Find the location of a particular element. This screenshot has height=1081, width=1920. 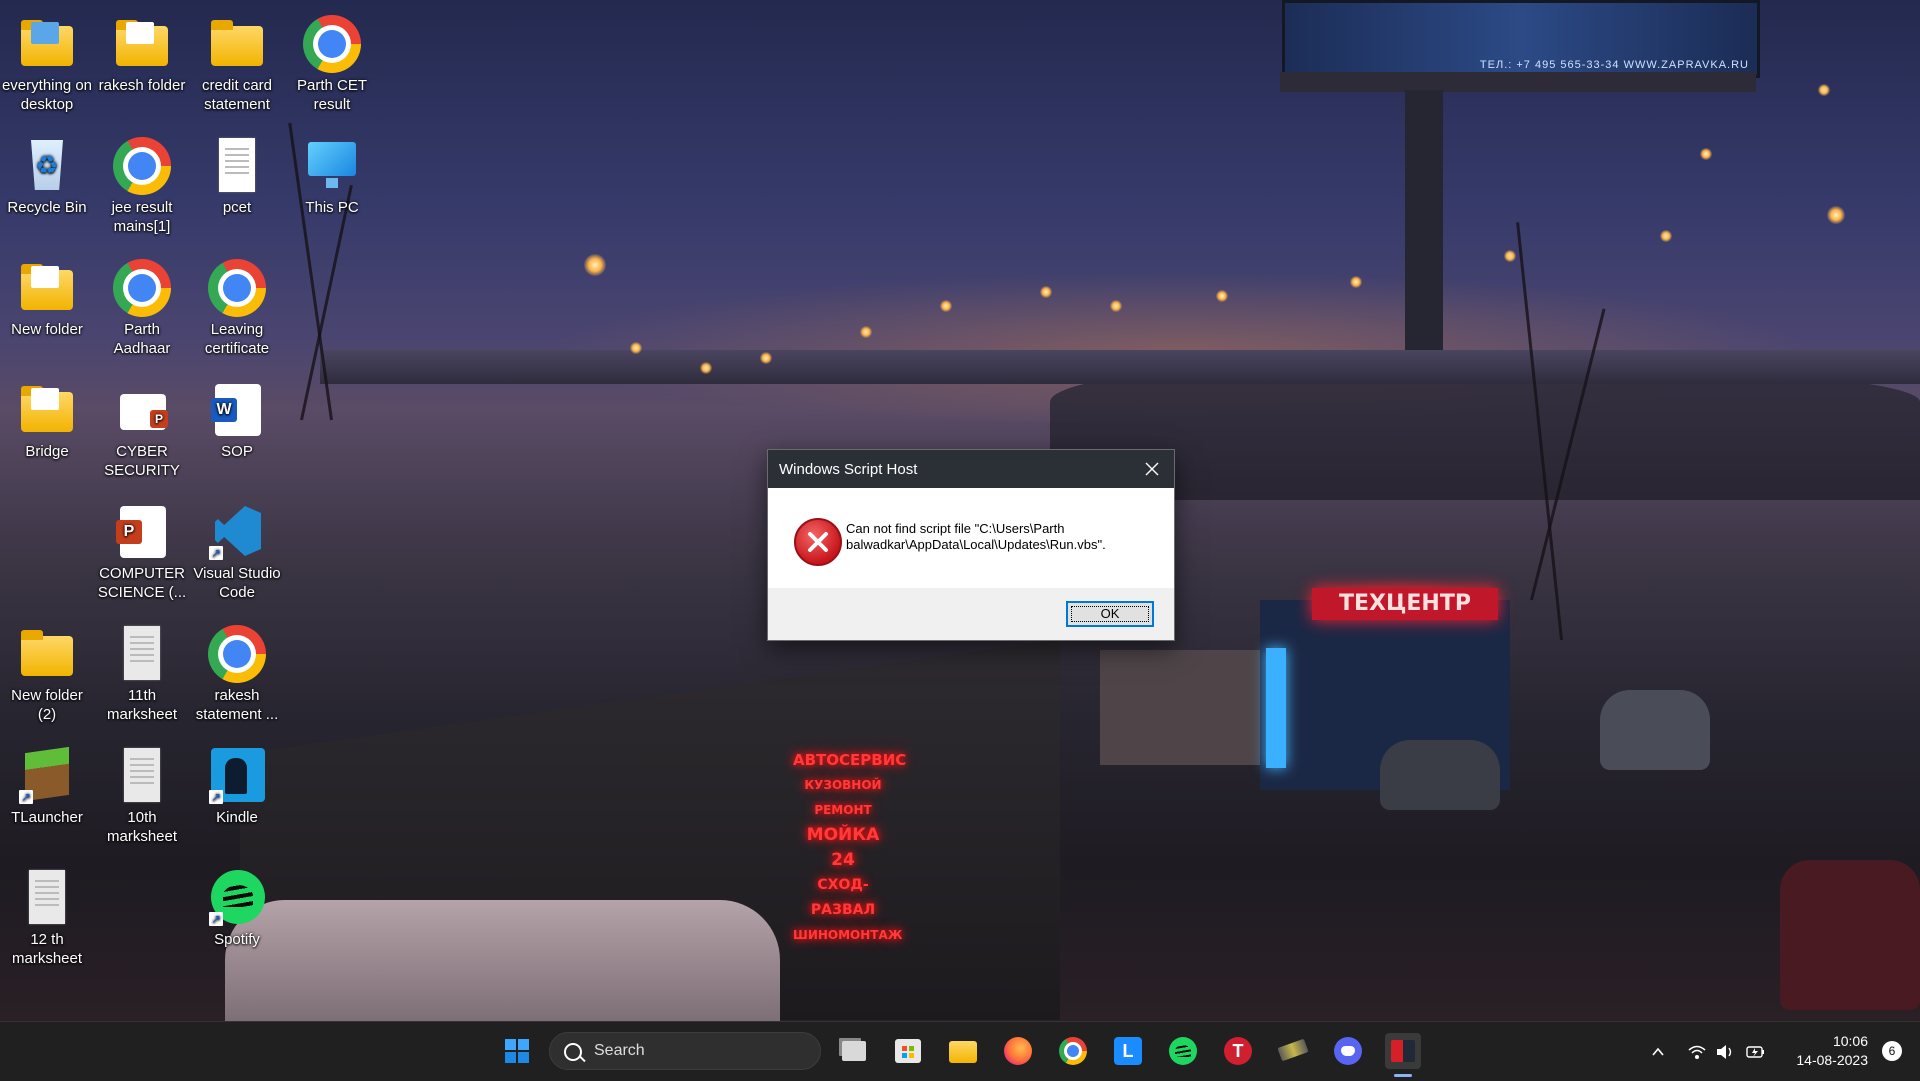

desktop-icon-spotify: ↗ Spotify is located at coordinates (237, 906).